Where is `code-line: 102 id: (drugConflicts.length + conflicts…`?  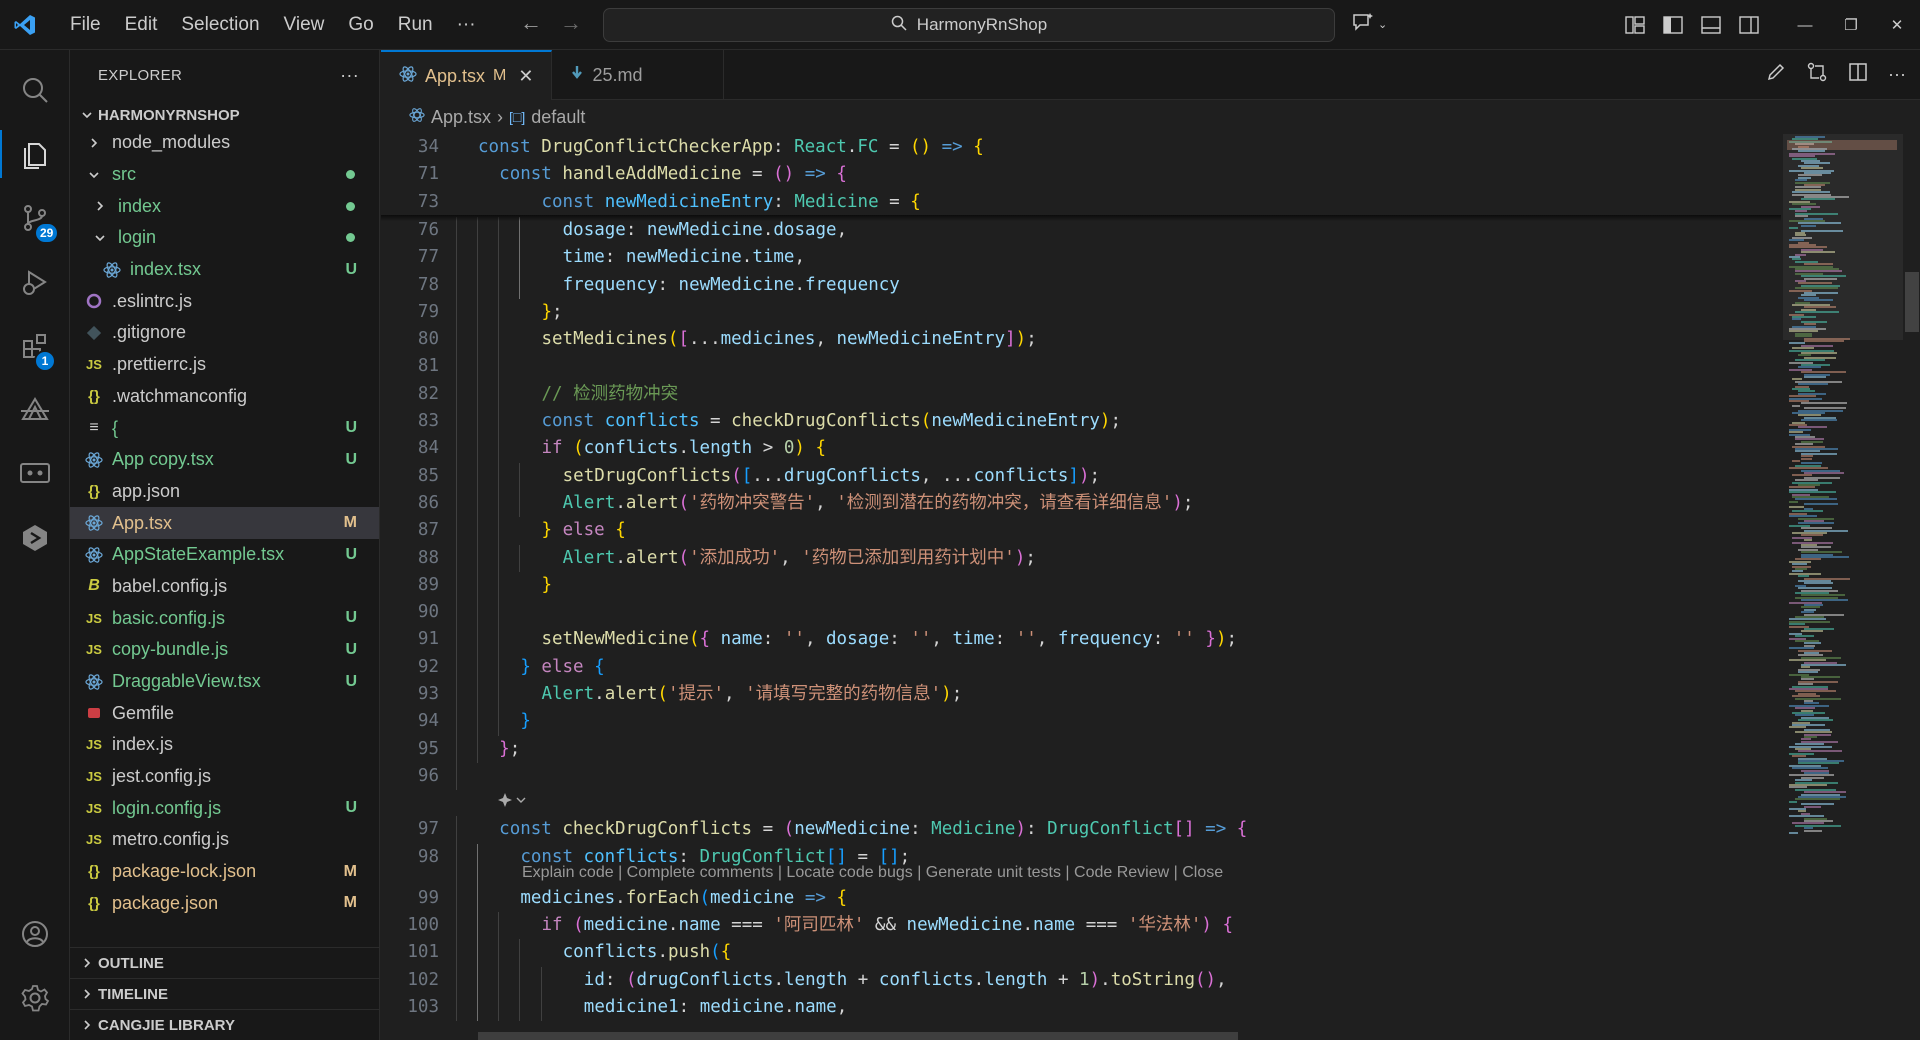 code-line: 102 id: (drugConflicts.length + conflicts… is located at coordinates (1081, 980).